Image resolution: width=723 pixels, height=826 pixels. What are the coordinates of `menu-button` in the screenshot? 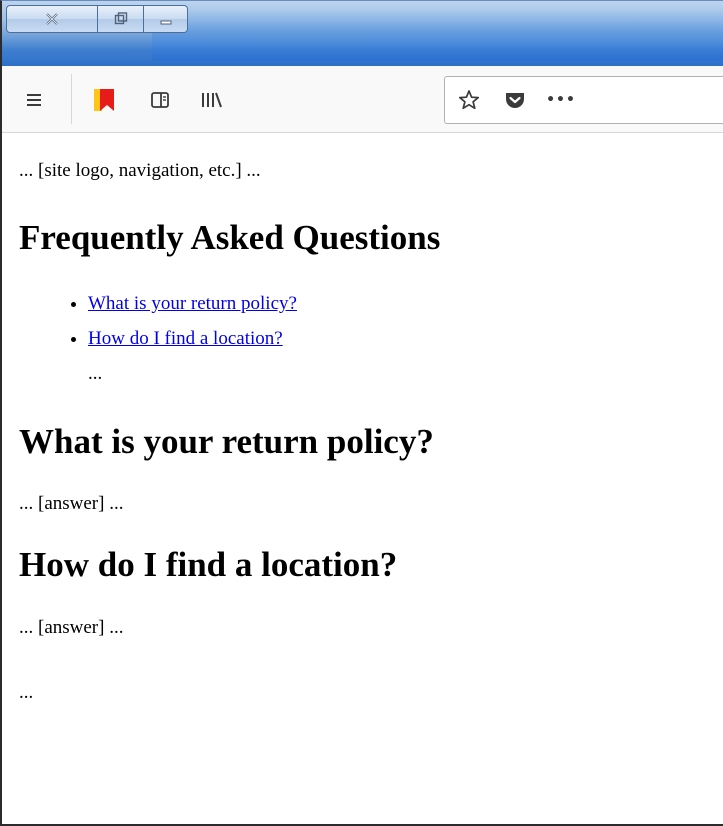 It's located at (34, 100).